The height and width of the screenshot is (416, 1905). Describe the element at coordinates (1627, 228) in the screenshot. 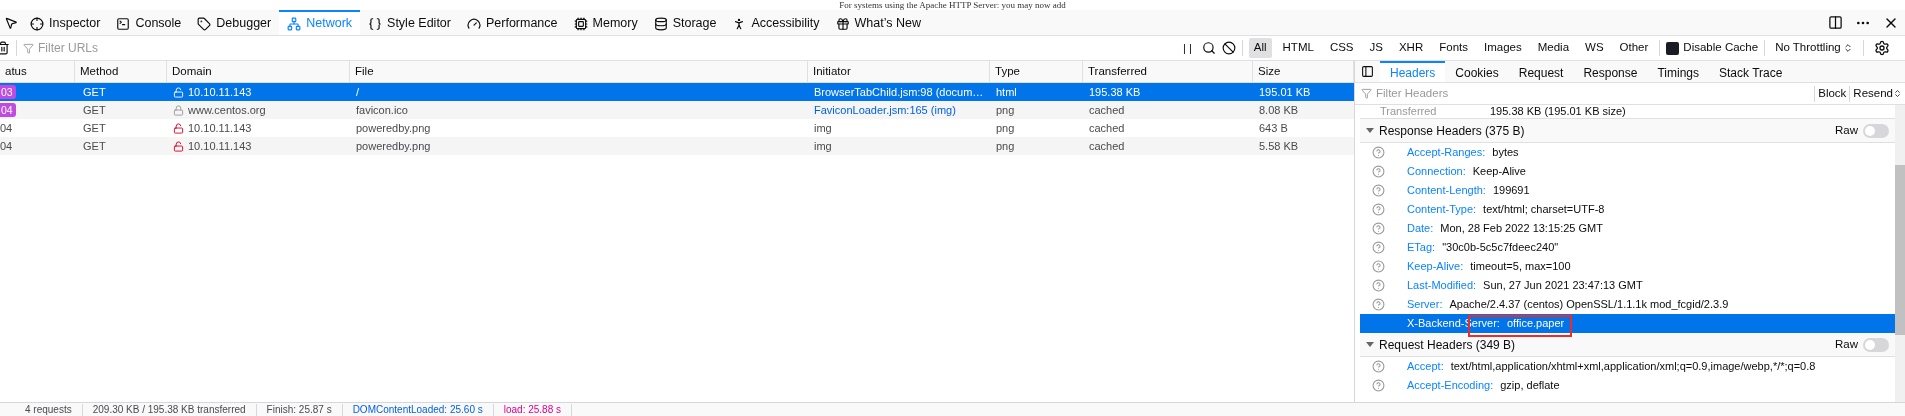

I see `header-row: Date: Mon, 28 Feb 2022 13:15:25 GMT` at that location.